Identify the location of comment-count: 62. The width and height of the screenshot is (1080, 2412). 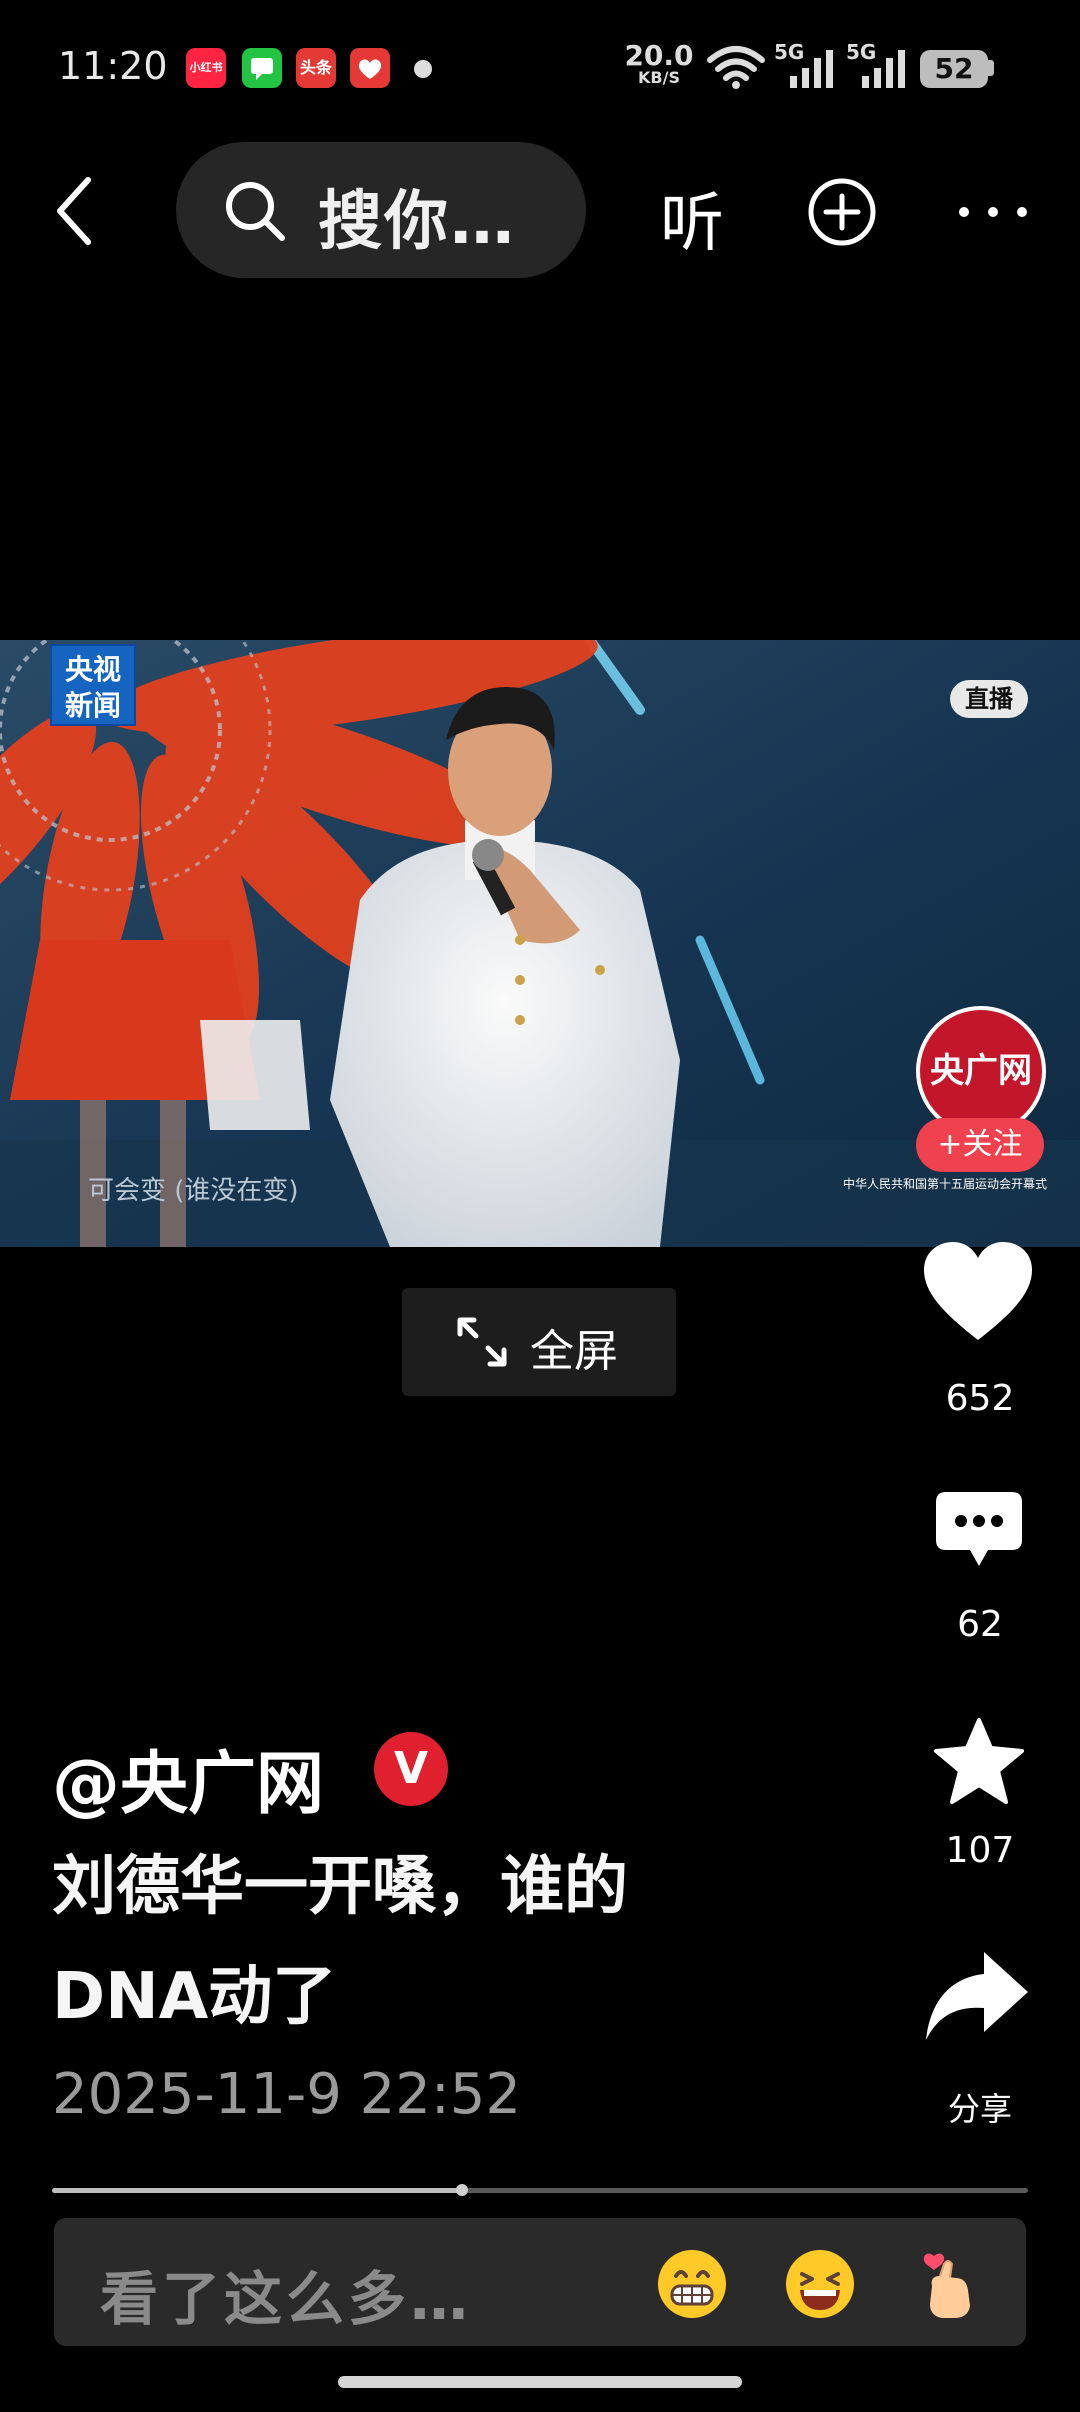
(980, 1624).